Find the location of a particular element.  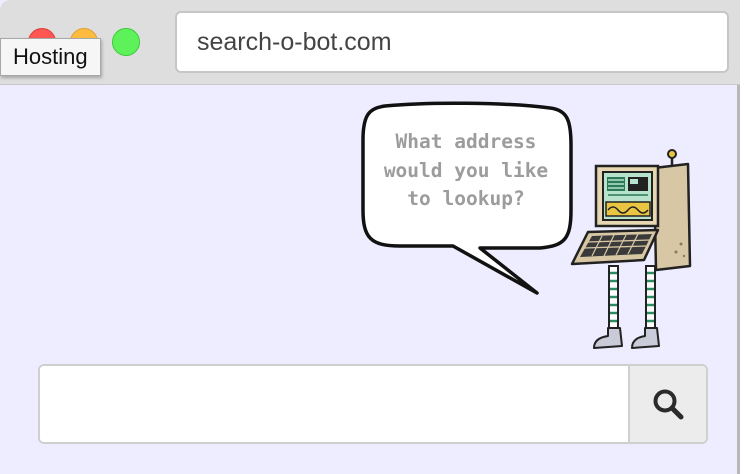

robot-mascot-icon is located at coordinates (631, 249).